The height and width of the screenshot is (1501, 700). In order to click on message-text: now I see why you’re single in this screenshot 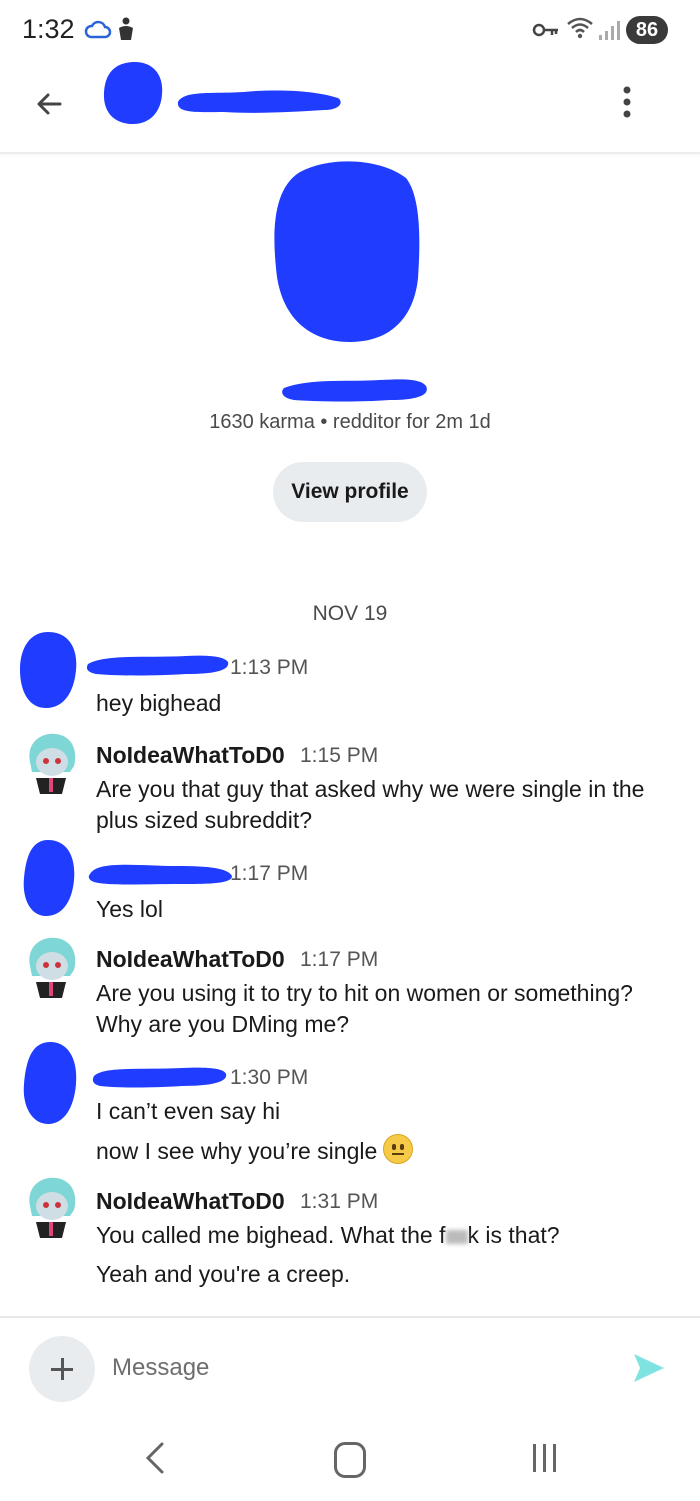, I will do `click(386, 1150)`.